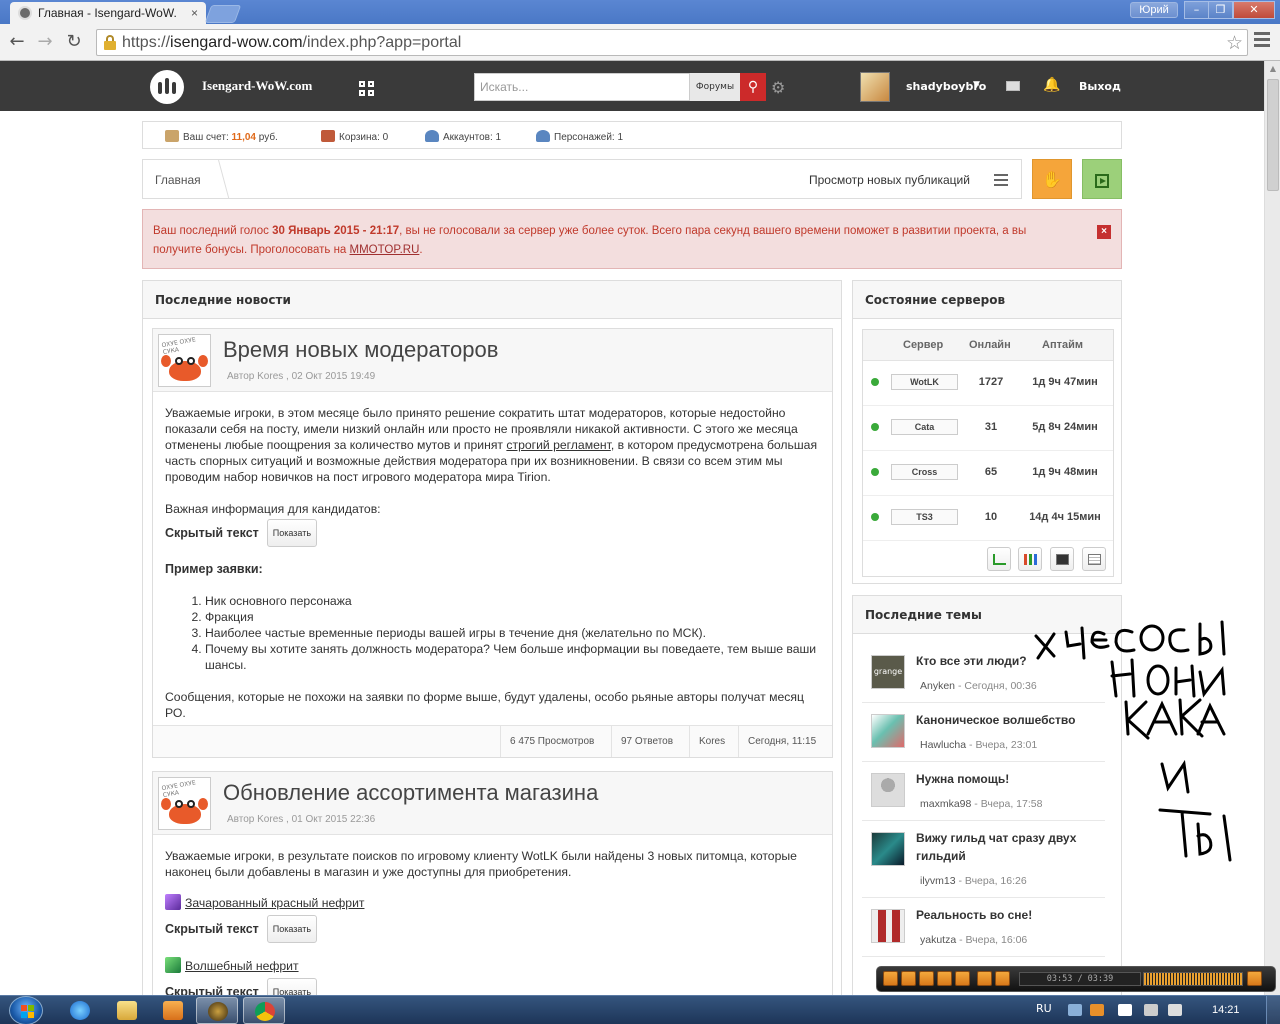 The width and height of the screenshot is (1280, 1024). Describe the element at coordinates (264, 1010) in the screenshot. I see `taskbar-chrome` at that location.